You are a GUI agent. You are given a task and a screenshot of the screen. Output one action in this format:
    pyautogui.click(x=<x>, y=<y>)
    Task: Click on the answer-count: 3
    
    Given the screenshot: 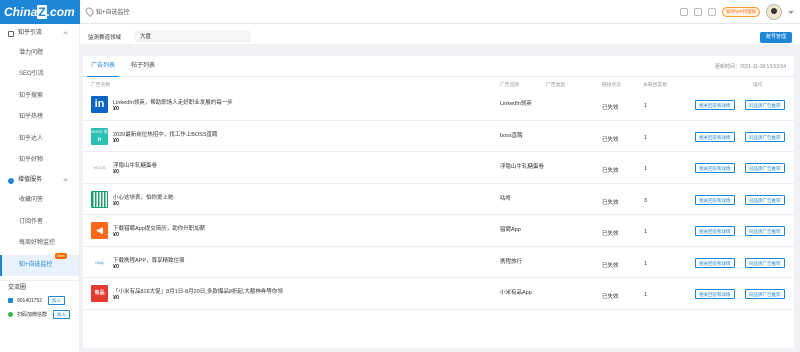 What is the action you would take?
    pyautogui.click(x=646, y=200)
    